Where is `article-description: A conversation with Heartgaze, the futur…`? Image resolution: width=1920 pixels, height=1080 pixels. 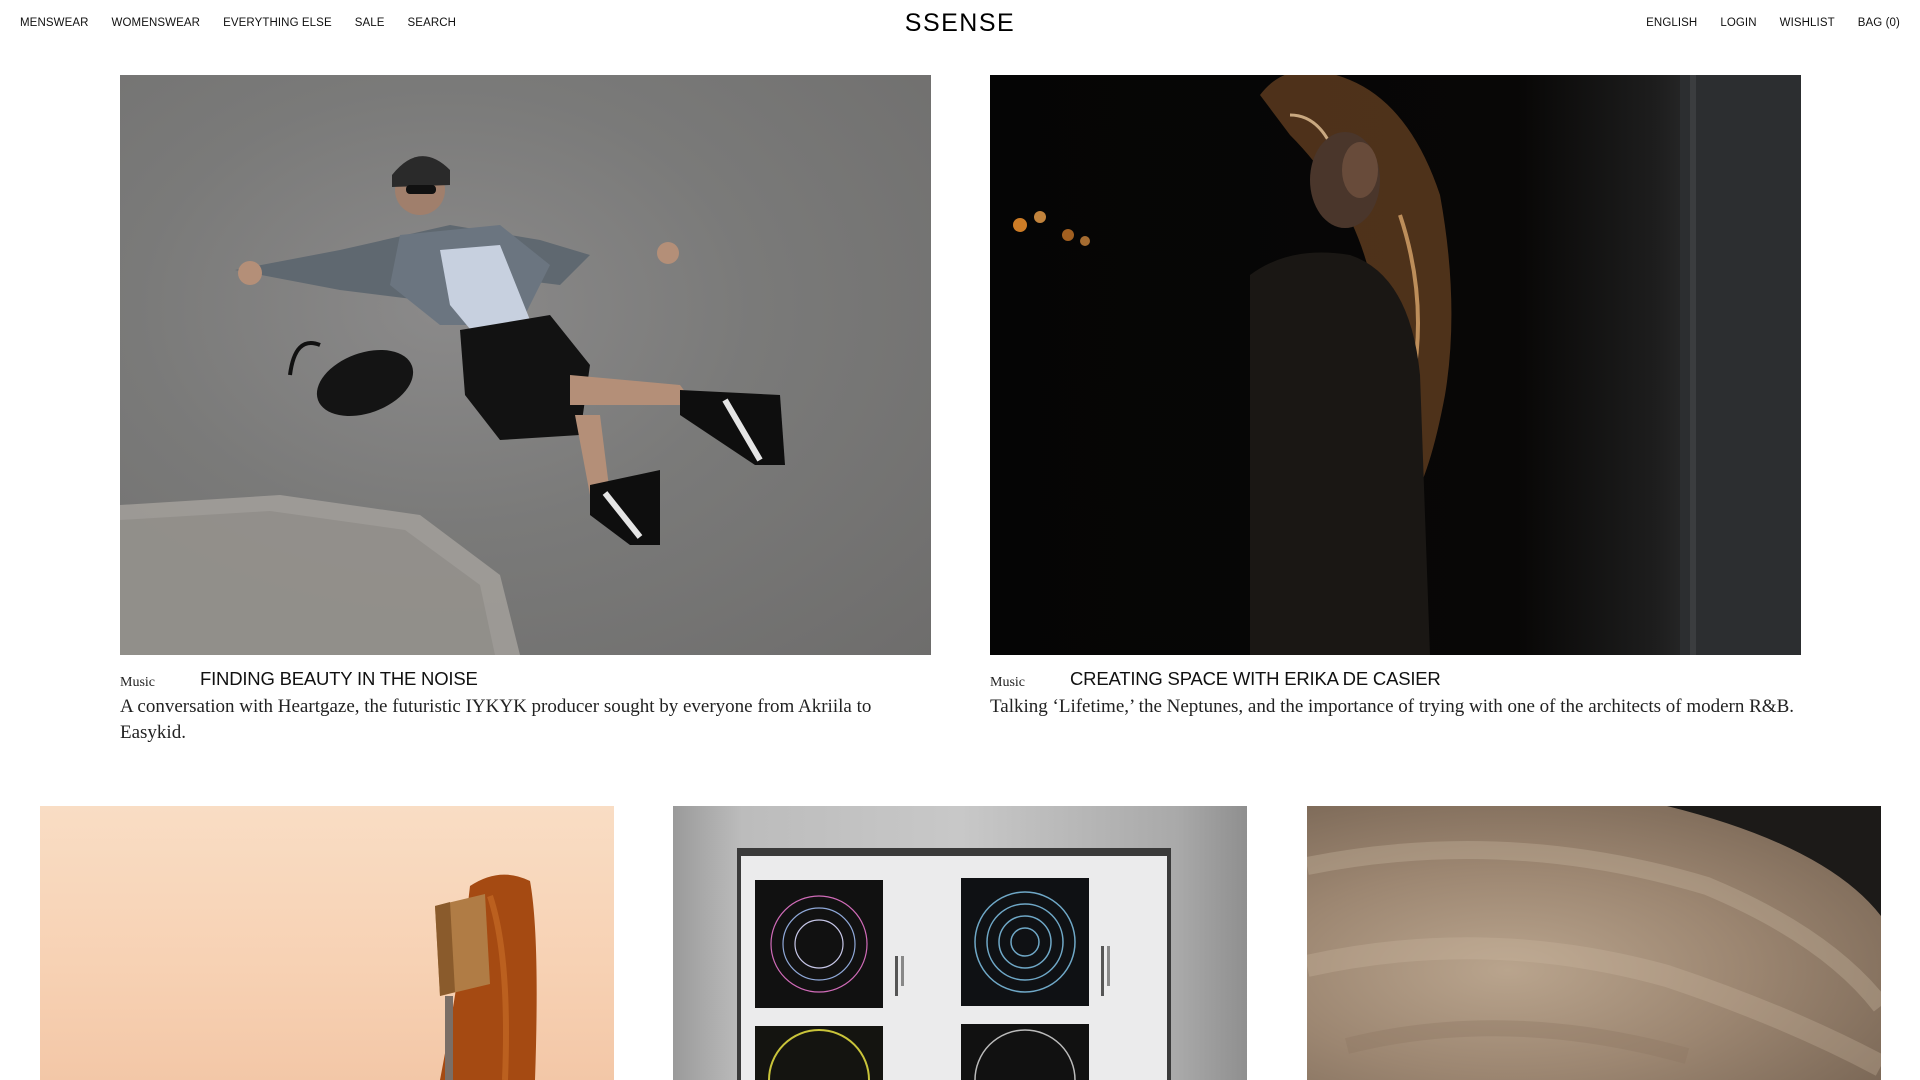 article-description: A conversation with Heartgaze, the futur… is located at coordinates (496, 719).